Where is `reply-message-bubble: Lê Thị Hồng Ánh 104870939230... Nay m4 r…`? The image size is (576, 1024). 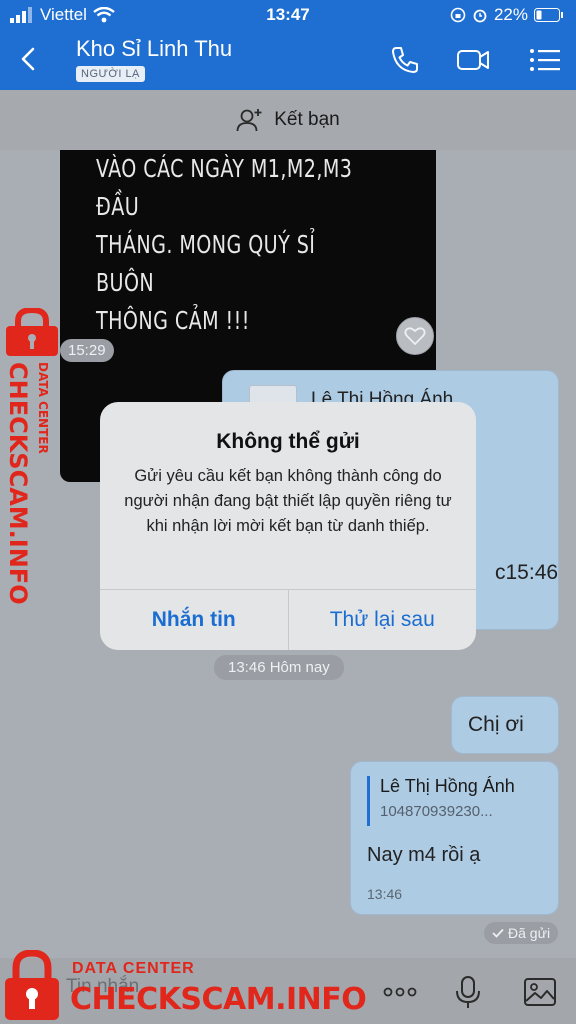 reply-message-bubble: Lê Thị Hồng Ánh 104870939230... Nay m4 r… is located at coordinates (454, 838).